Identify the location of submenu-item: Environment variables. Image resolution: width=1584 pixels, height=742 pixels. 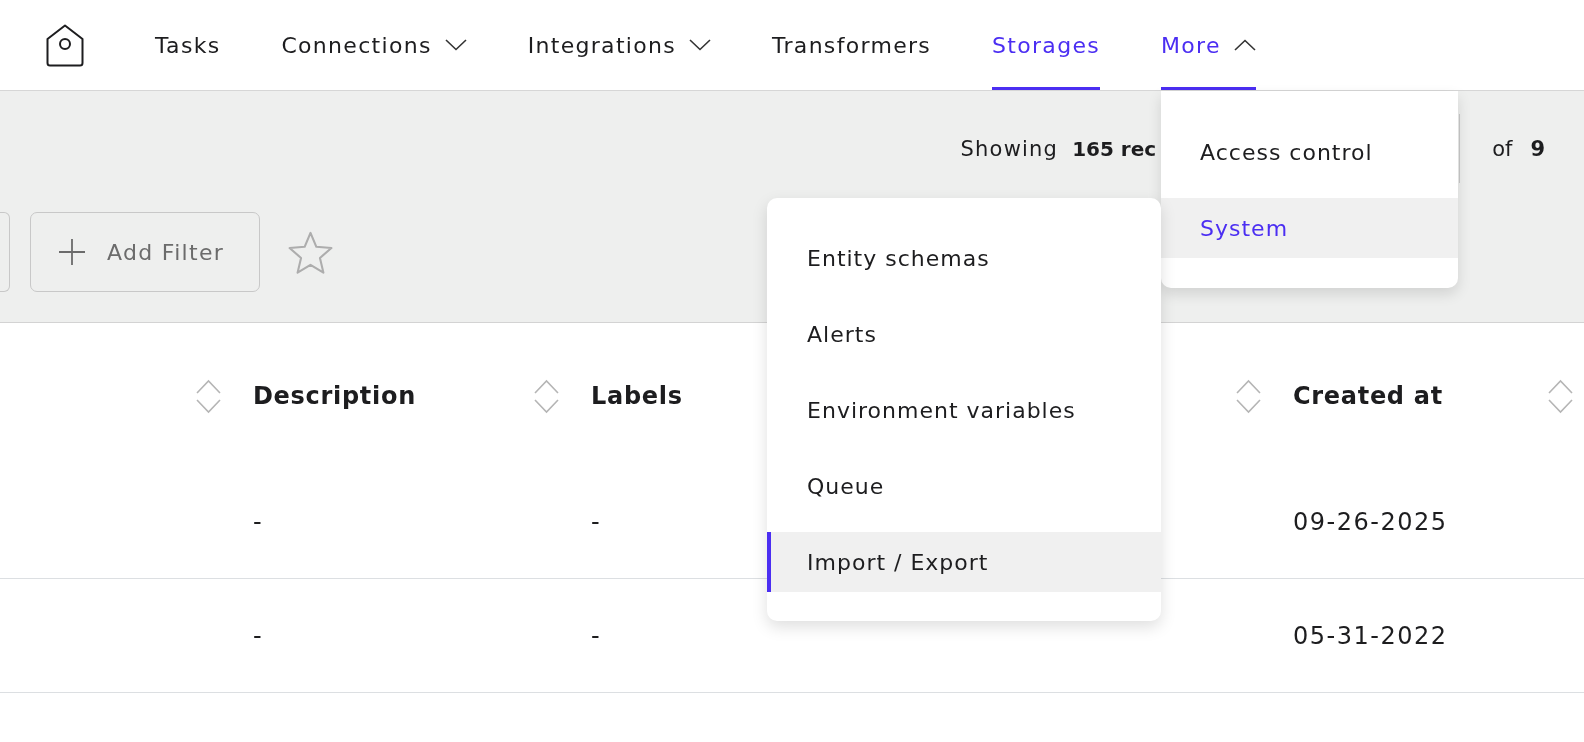
(964, 410).